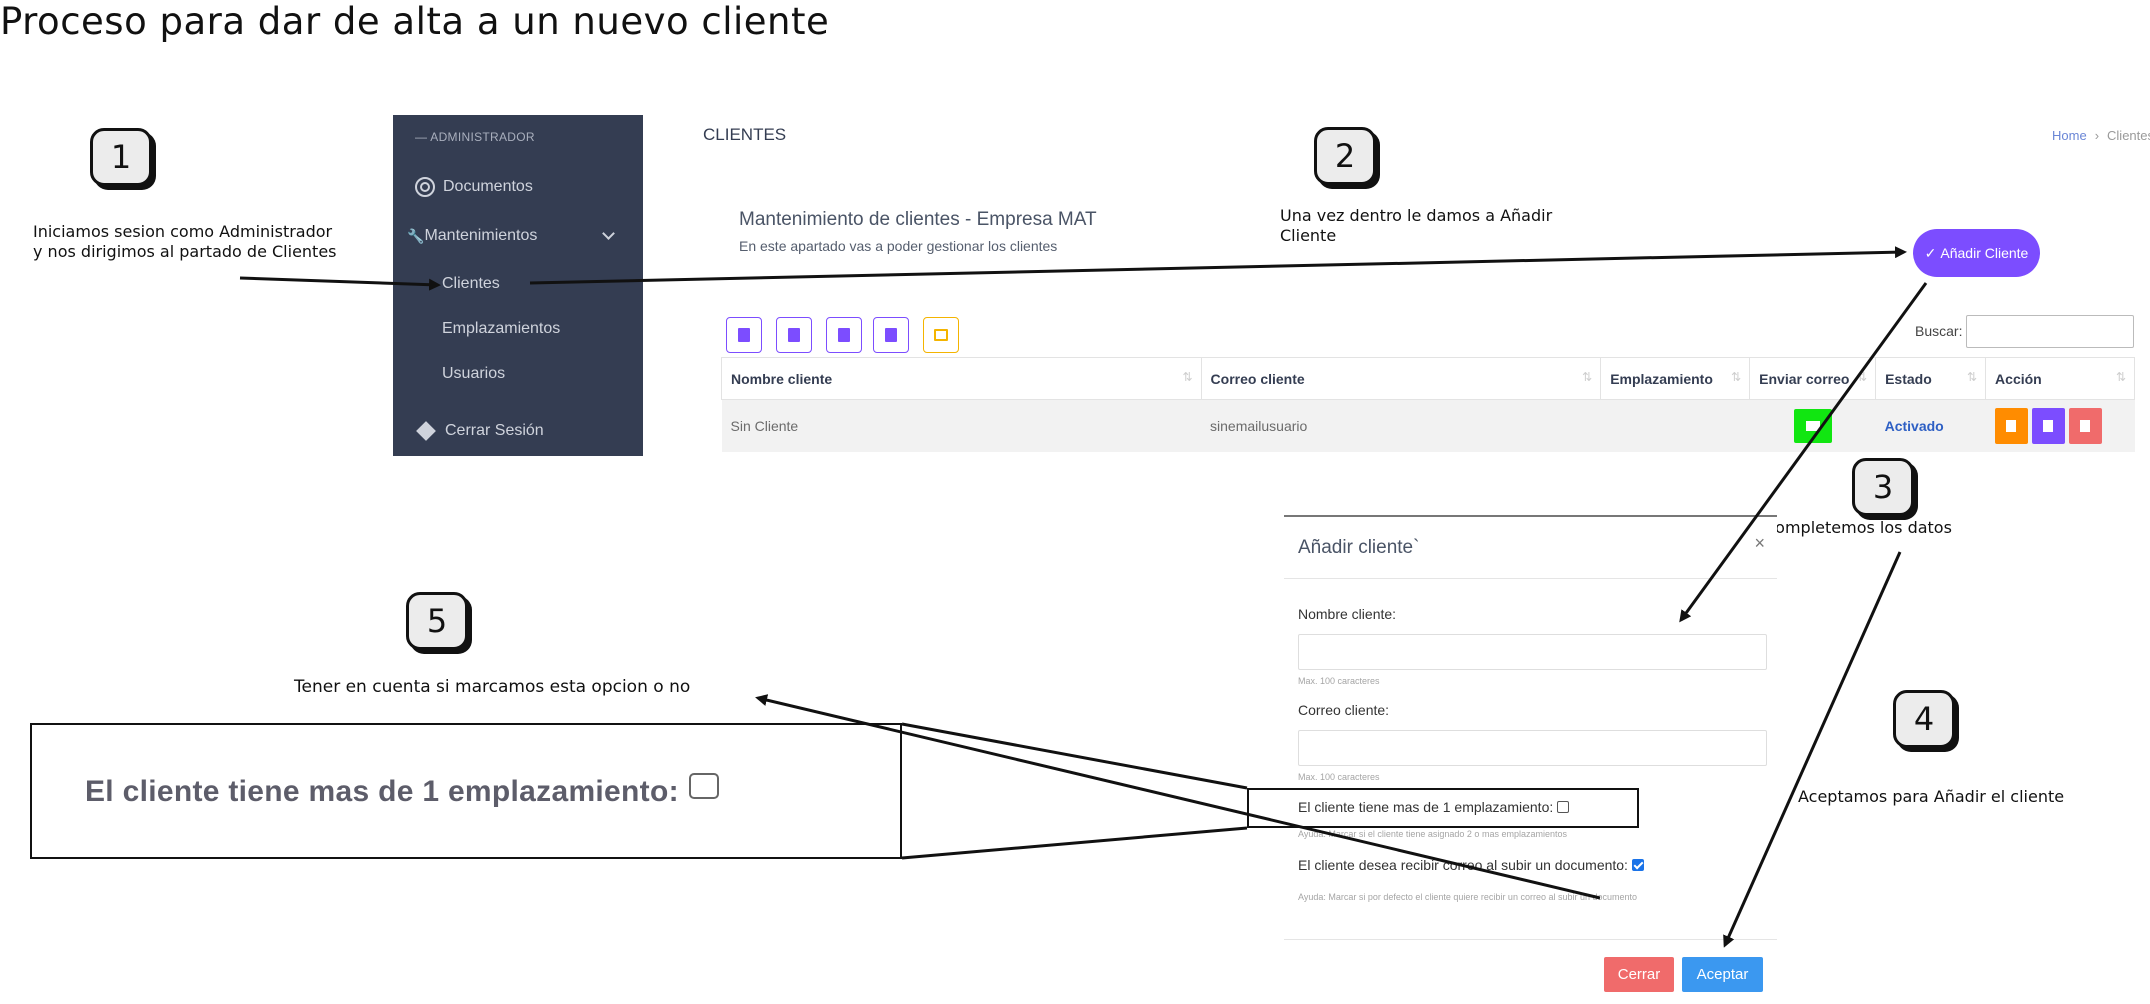 Image resolution: width=2150 pixels, height=1004 pixels. I want to click on arrow-to-clientes, so click(340, 283).